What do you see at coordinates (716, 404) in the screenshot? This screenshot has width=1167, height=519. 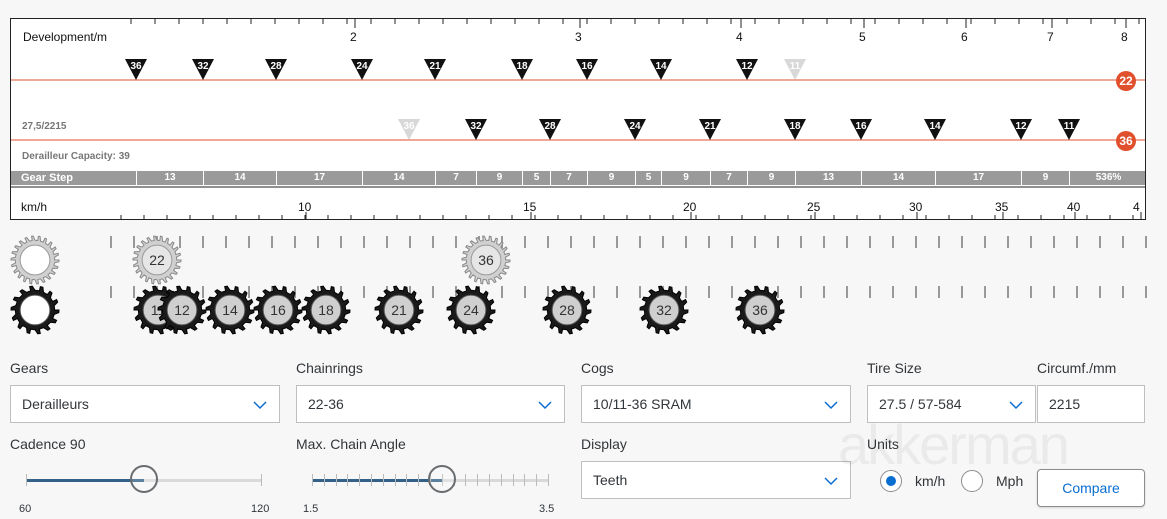 I see `cogs-select: 10/11-36 SRAM` at bounding box center [716, 404].